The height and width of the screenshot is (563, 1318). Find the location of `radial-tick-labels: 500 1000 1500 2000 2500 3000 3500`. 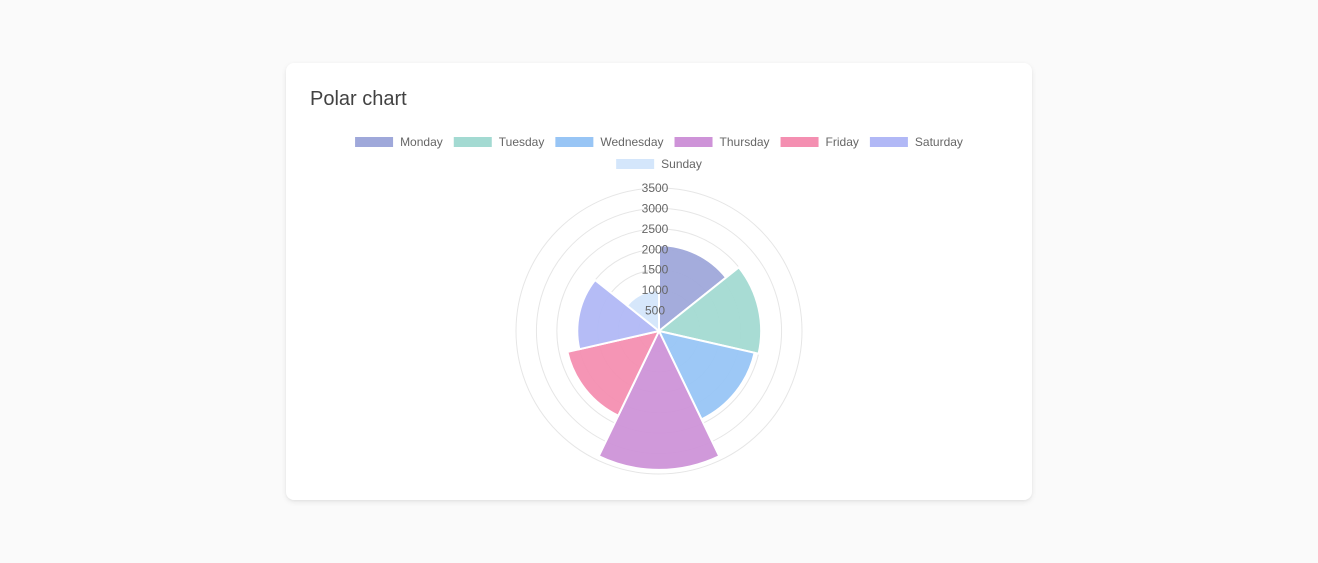

radial-tick-labels: 500 1000 1500 2000 2500 3000 3500 is located at coordinates (655, 249).